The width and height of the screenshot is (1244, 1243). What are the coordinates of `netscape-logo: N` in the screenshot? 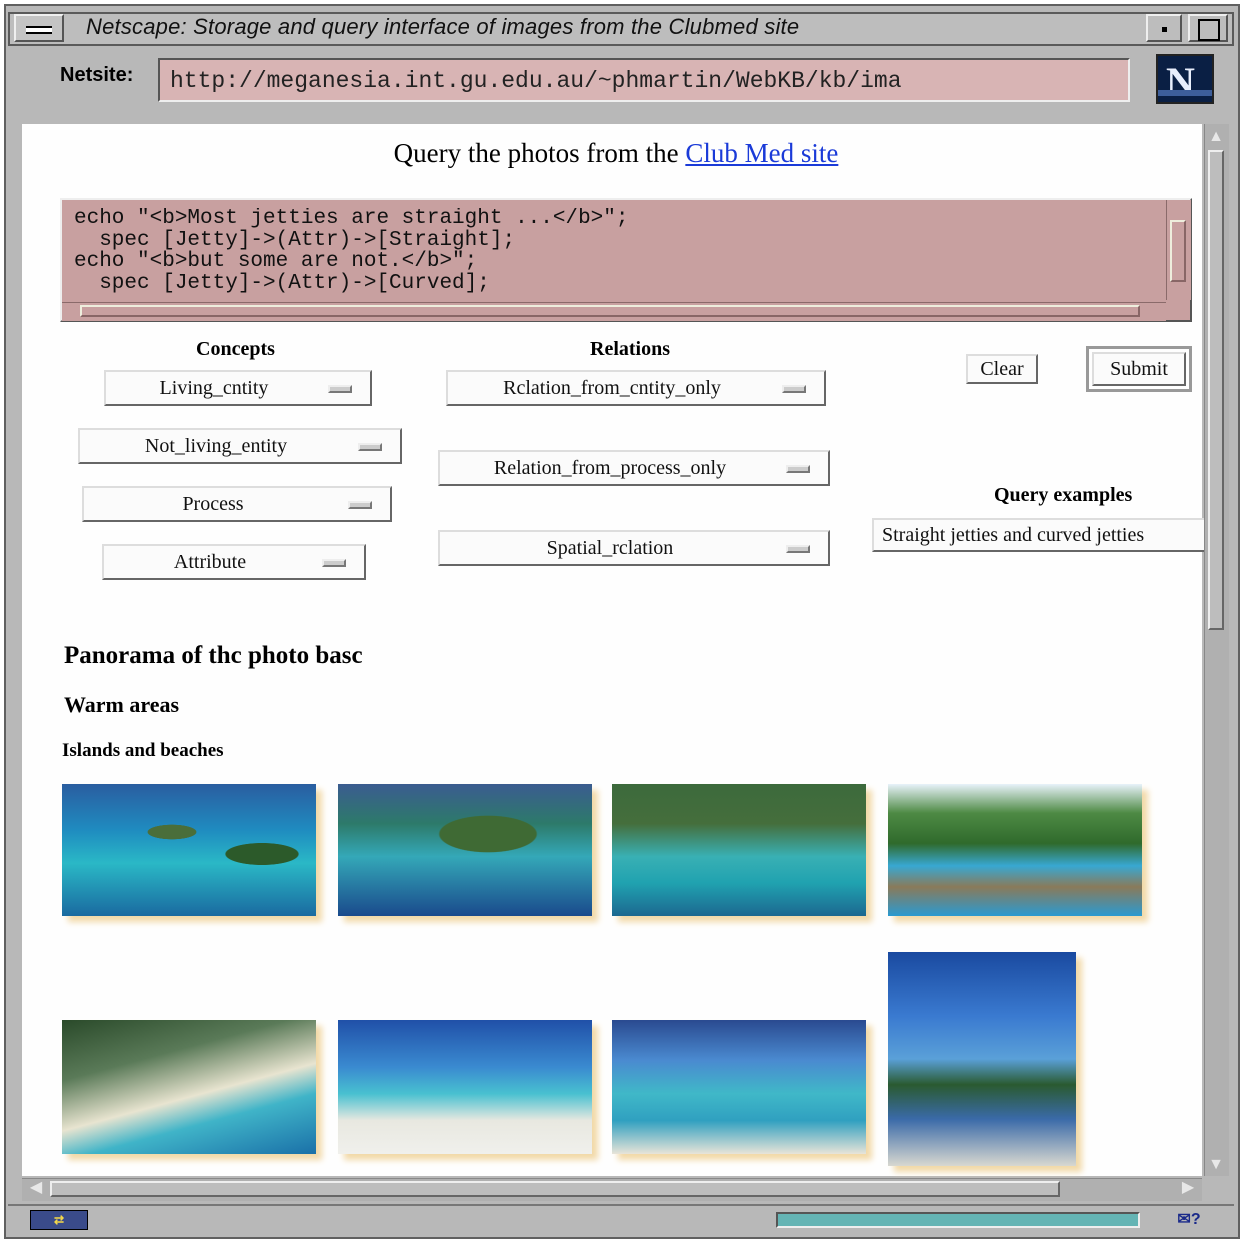 It's located at (1185, 79).